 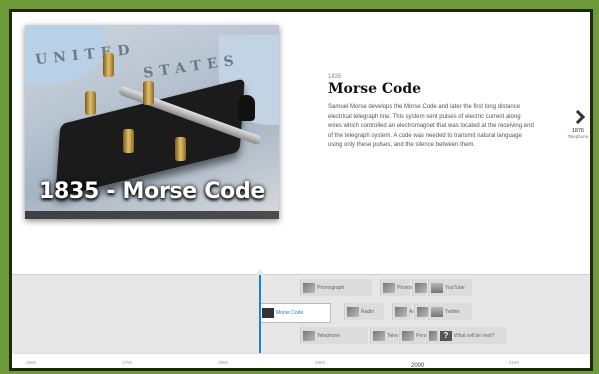 I want to click on current-position-line, so click(x=260, y=315).